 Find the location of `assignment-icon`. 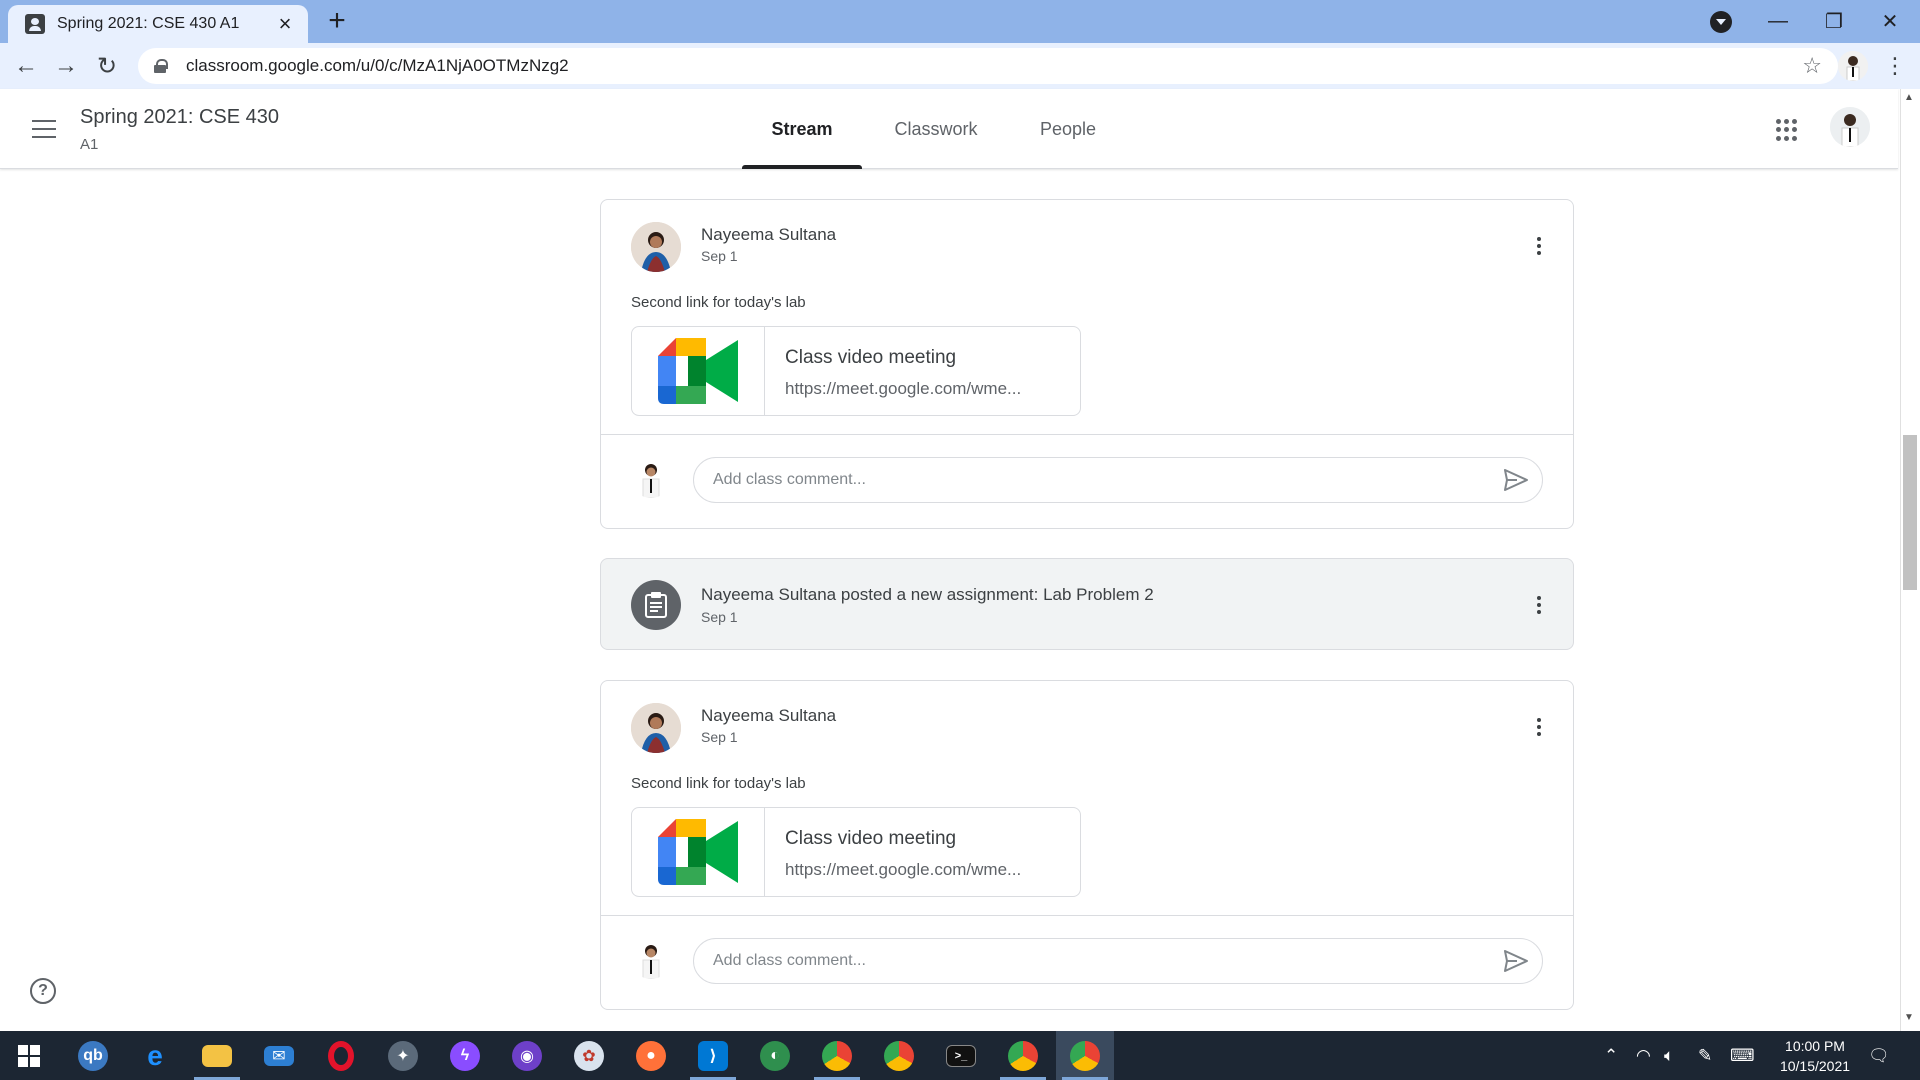

assignment-icon is located at coordinates (656, 605).